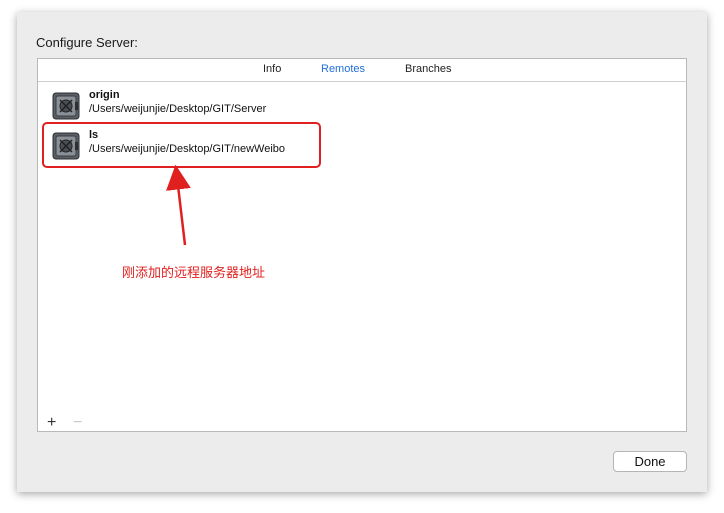 This screenshot has width=724, height=513. What do you see at coordinates (194, 272) in the screenshot?
I see `annotation-text: 刚添加的远程服务器地址` at bounding box center [194, 272].